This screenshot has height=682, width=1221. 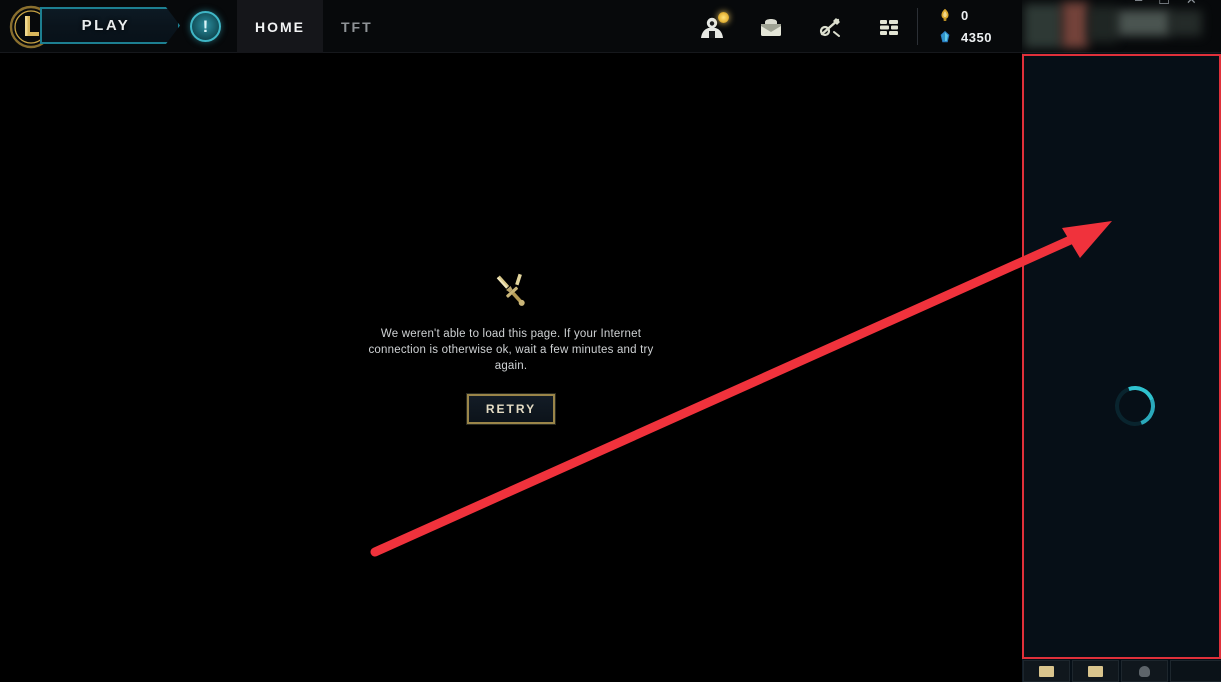 I want to click on play-button: PLAY, so click(x=110, y=25).